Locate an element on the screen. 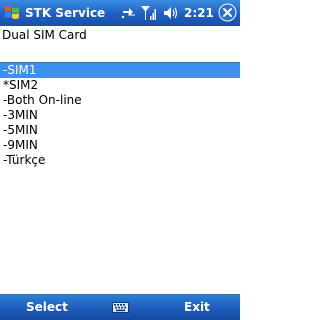 The image size is (320, 320). menu-item-turkce: -Türkçe is located at coordinates (120, 160).